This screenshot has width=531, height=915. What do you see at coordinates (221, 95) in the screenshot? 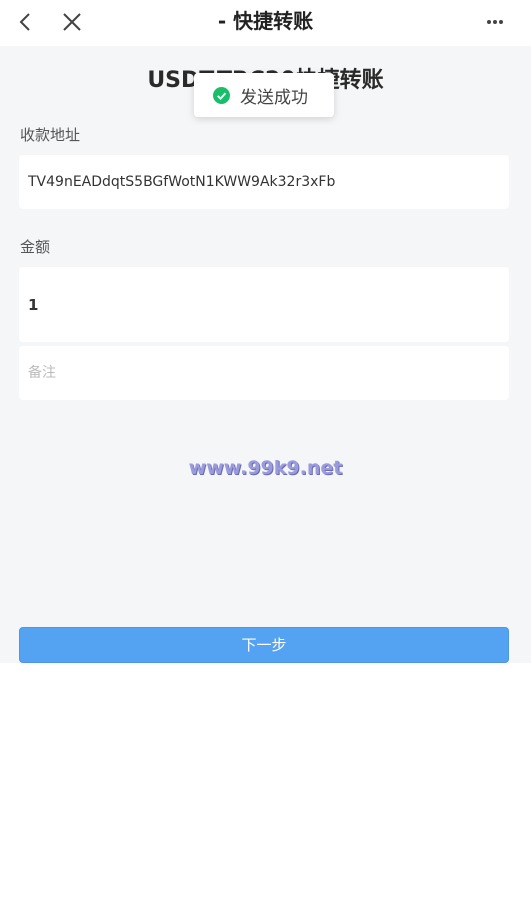
I see `check-circle-icon` at bounding box center [221, 95].